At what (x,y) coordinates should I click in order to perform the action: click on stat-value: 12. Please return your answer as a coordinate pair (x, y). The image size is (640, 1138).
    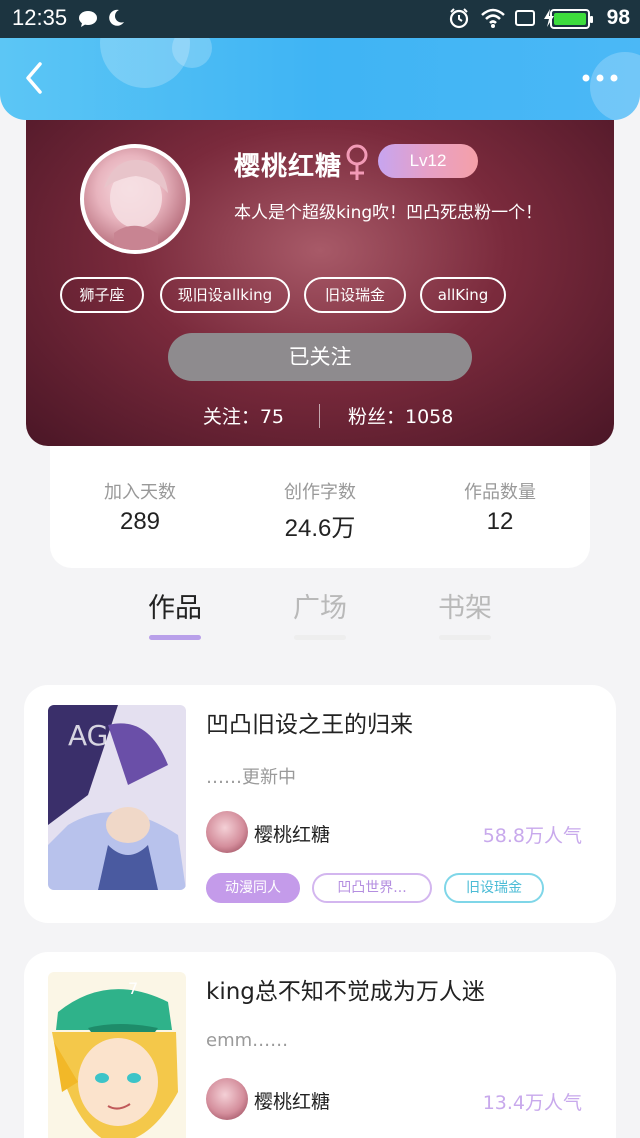
    Looking at the image, I should click on (500, 521).